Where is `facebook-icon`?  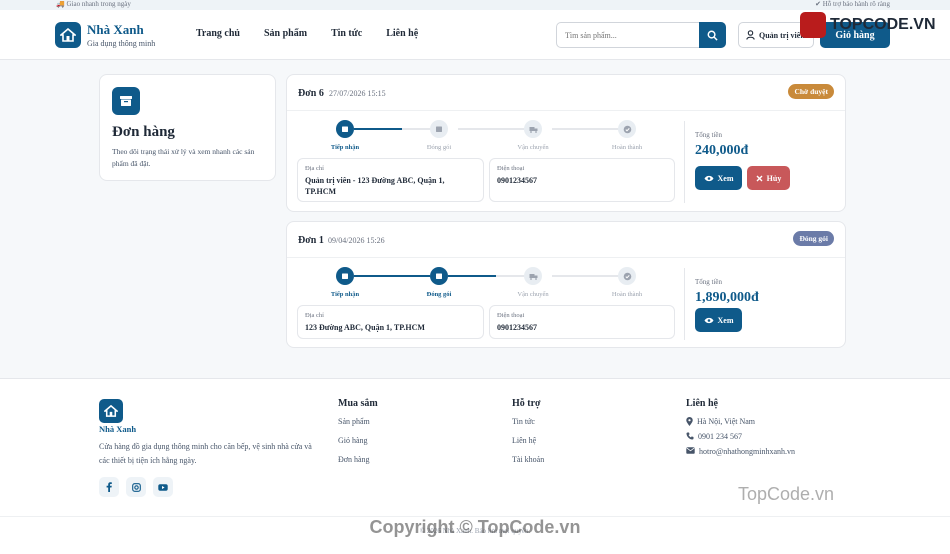
facebook-icon is located at coordinates (109, 487).